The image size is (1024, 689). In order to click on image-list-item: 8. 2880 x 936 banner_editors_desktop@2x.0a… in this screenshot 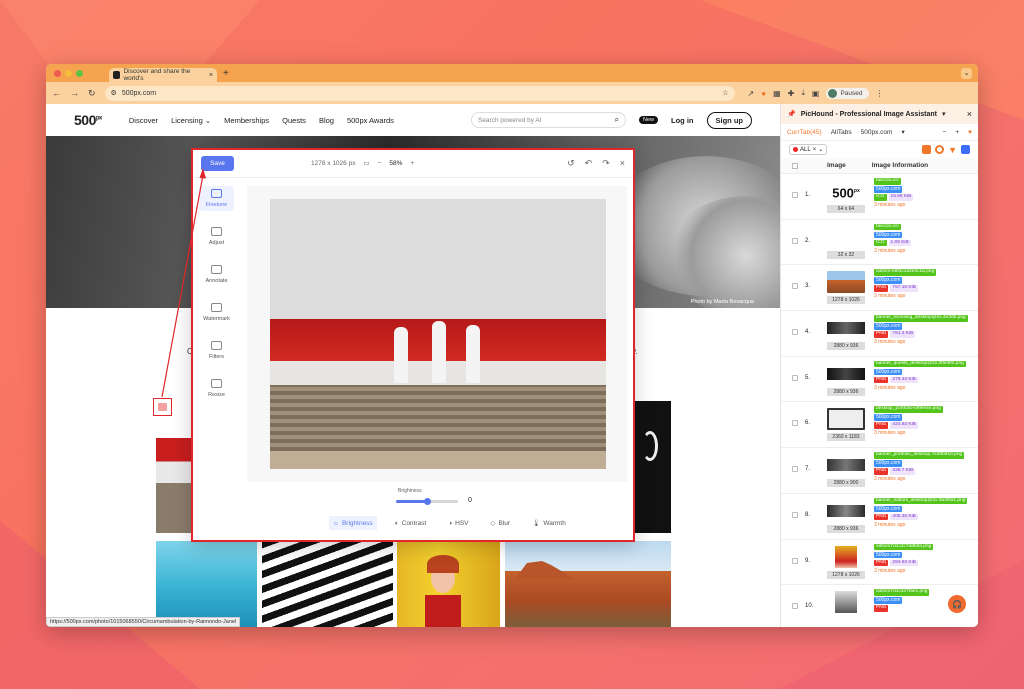, I will do `click(879, 517)`.